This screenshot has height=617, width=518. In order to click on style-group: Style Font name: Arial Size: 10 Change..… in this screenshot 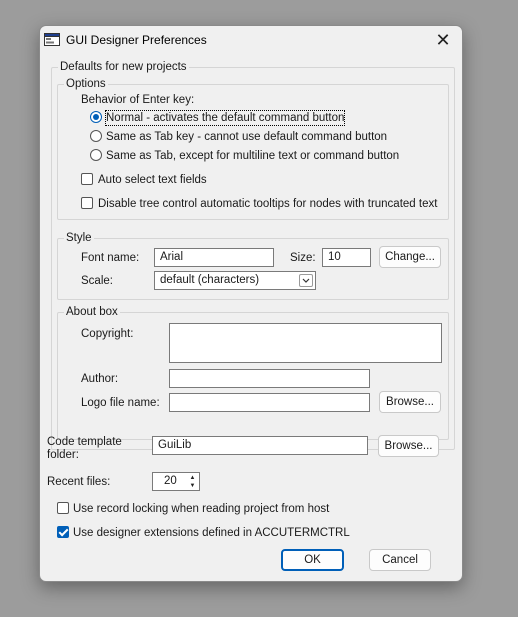, I will do `click(253, 265)`.